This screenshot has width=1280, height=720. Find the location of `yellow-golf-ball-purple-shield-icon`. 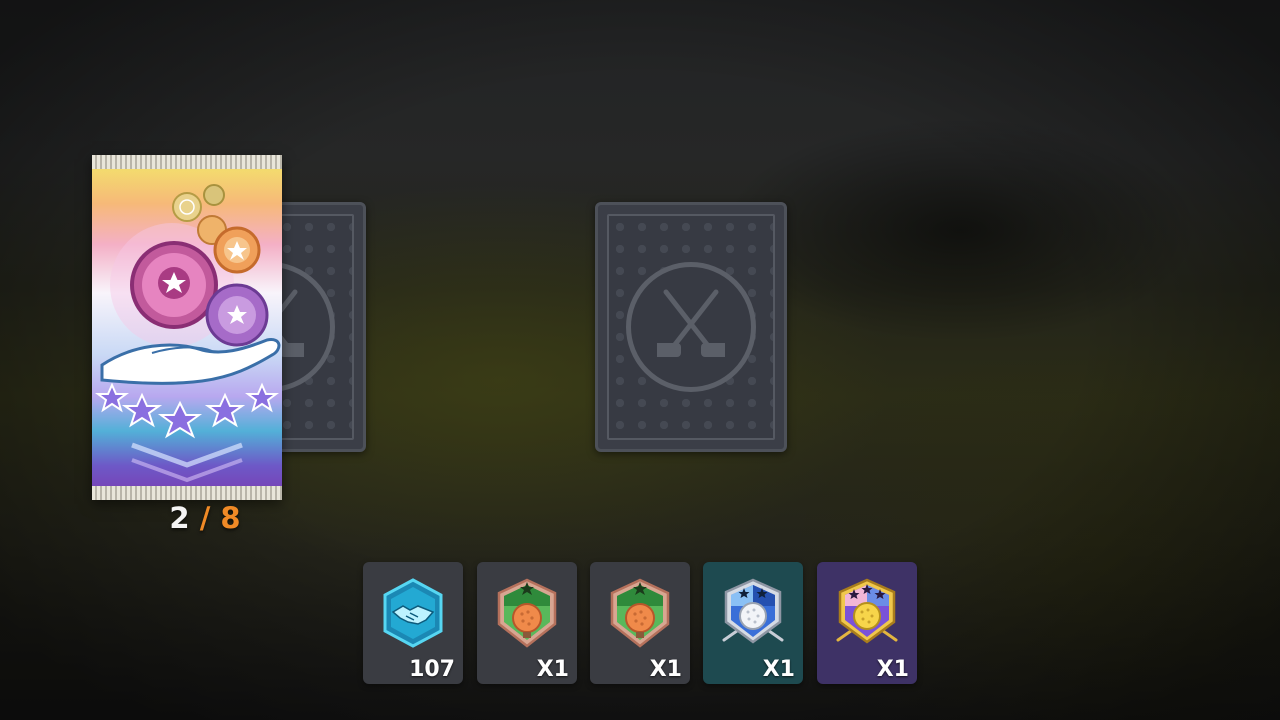

yellow-golf-ball-purple-shield-icon is located at coordinates (867, 611).